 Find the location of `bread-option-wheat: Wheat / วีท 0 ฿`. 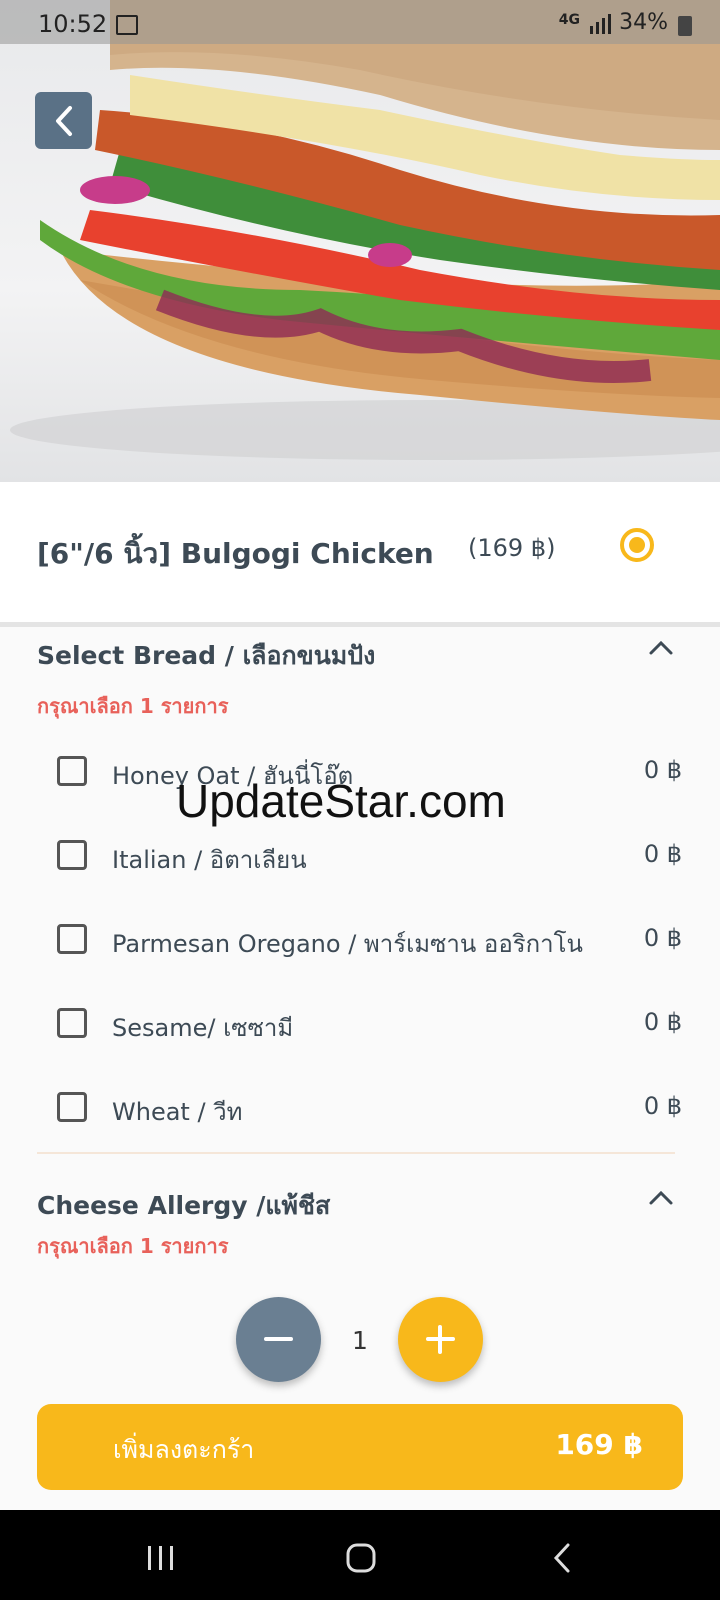

bread-option-wheat: Wheat / วีท 0 ฿ is located at coordinates (360, 1115).